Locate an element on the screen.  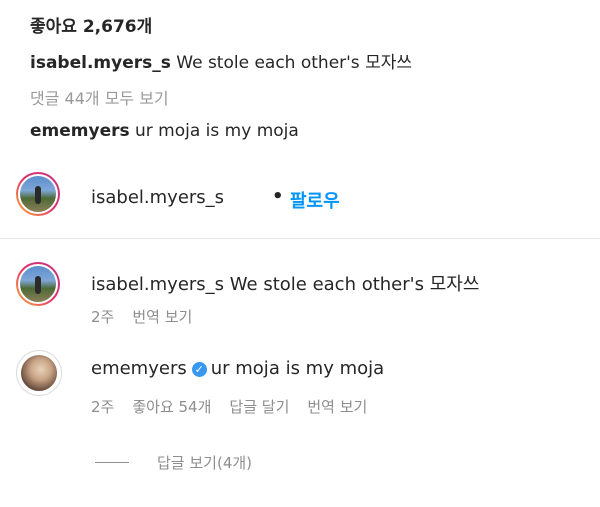
owner-username: isabel.myers_s is located at coordinates (157, 197).